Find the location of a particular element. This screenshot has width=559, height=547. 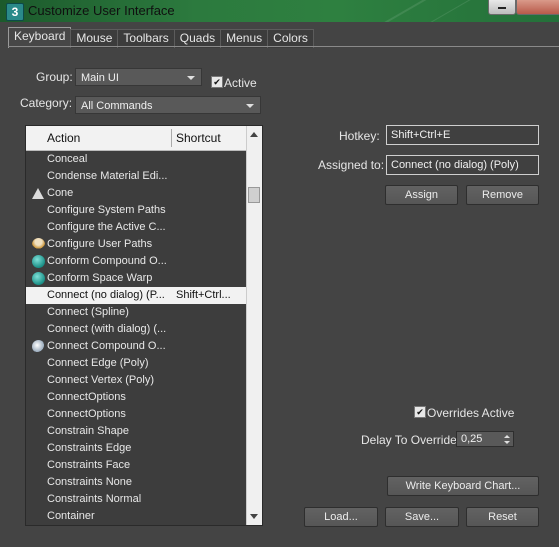

action-cell: Constraints None is located at coordinates (89, 482).